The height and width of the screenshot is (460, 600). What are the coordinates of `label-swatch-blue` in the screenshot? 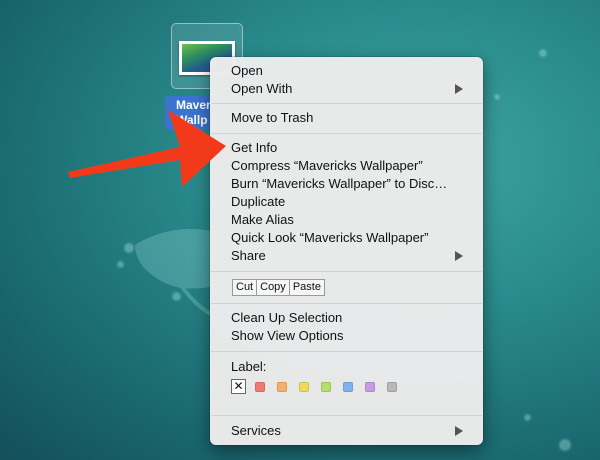 It's located at (348, 386).